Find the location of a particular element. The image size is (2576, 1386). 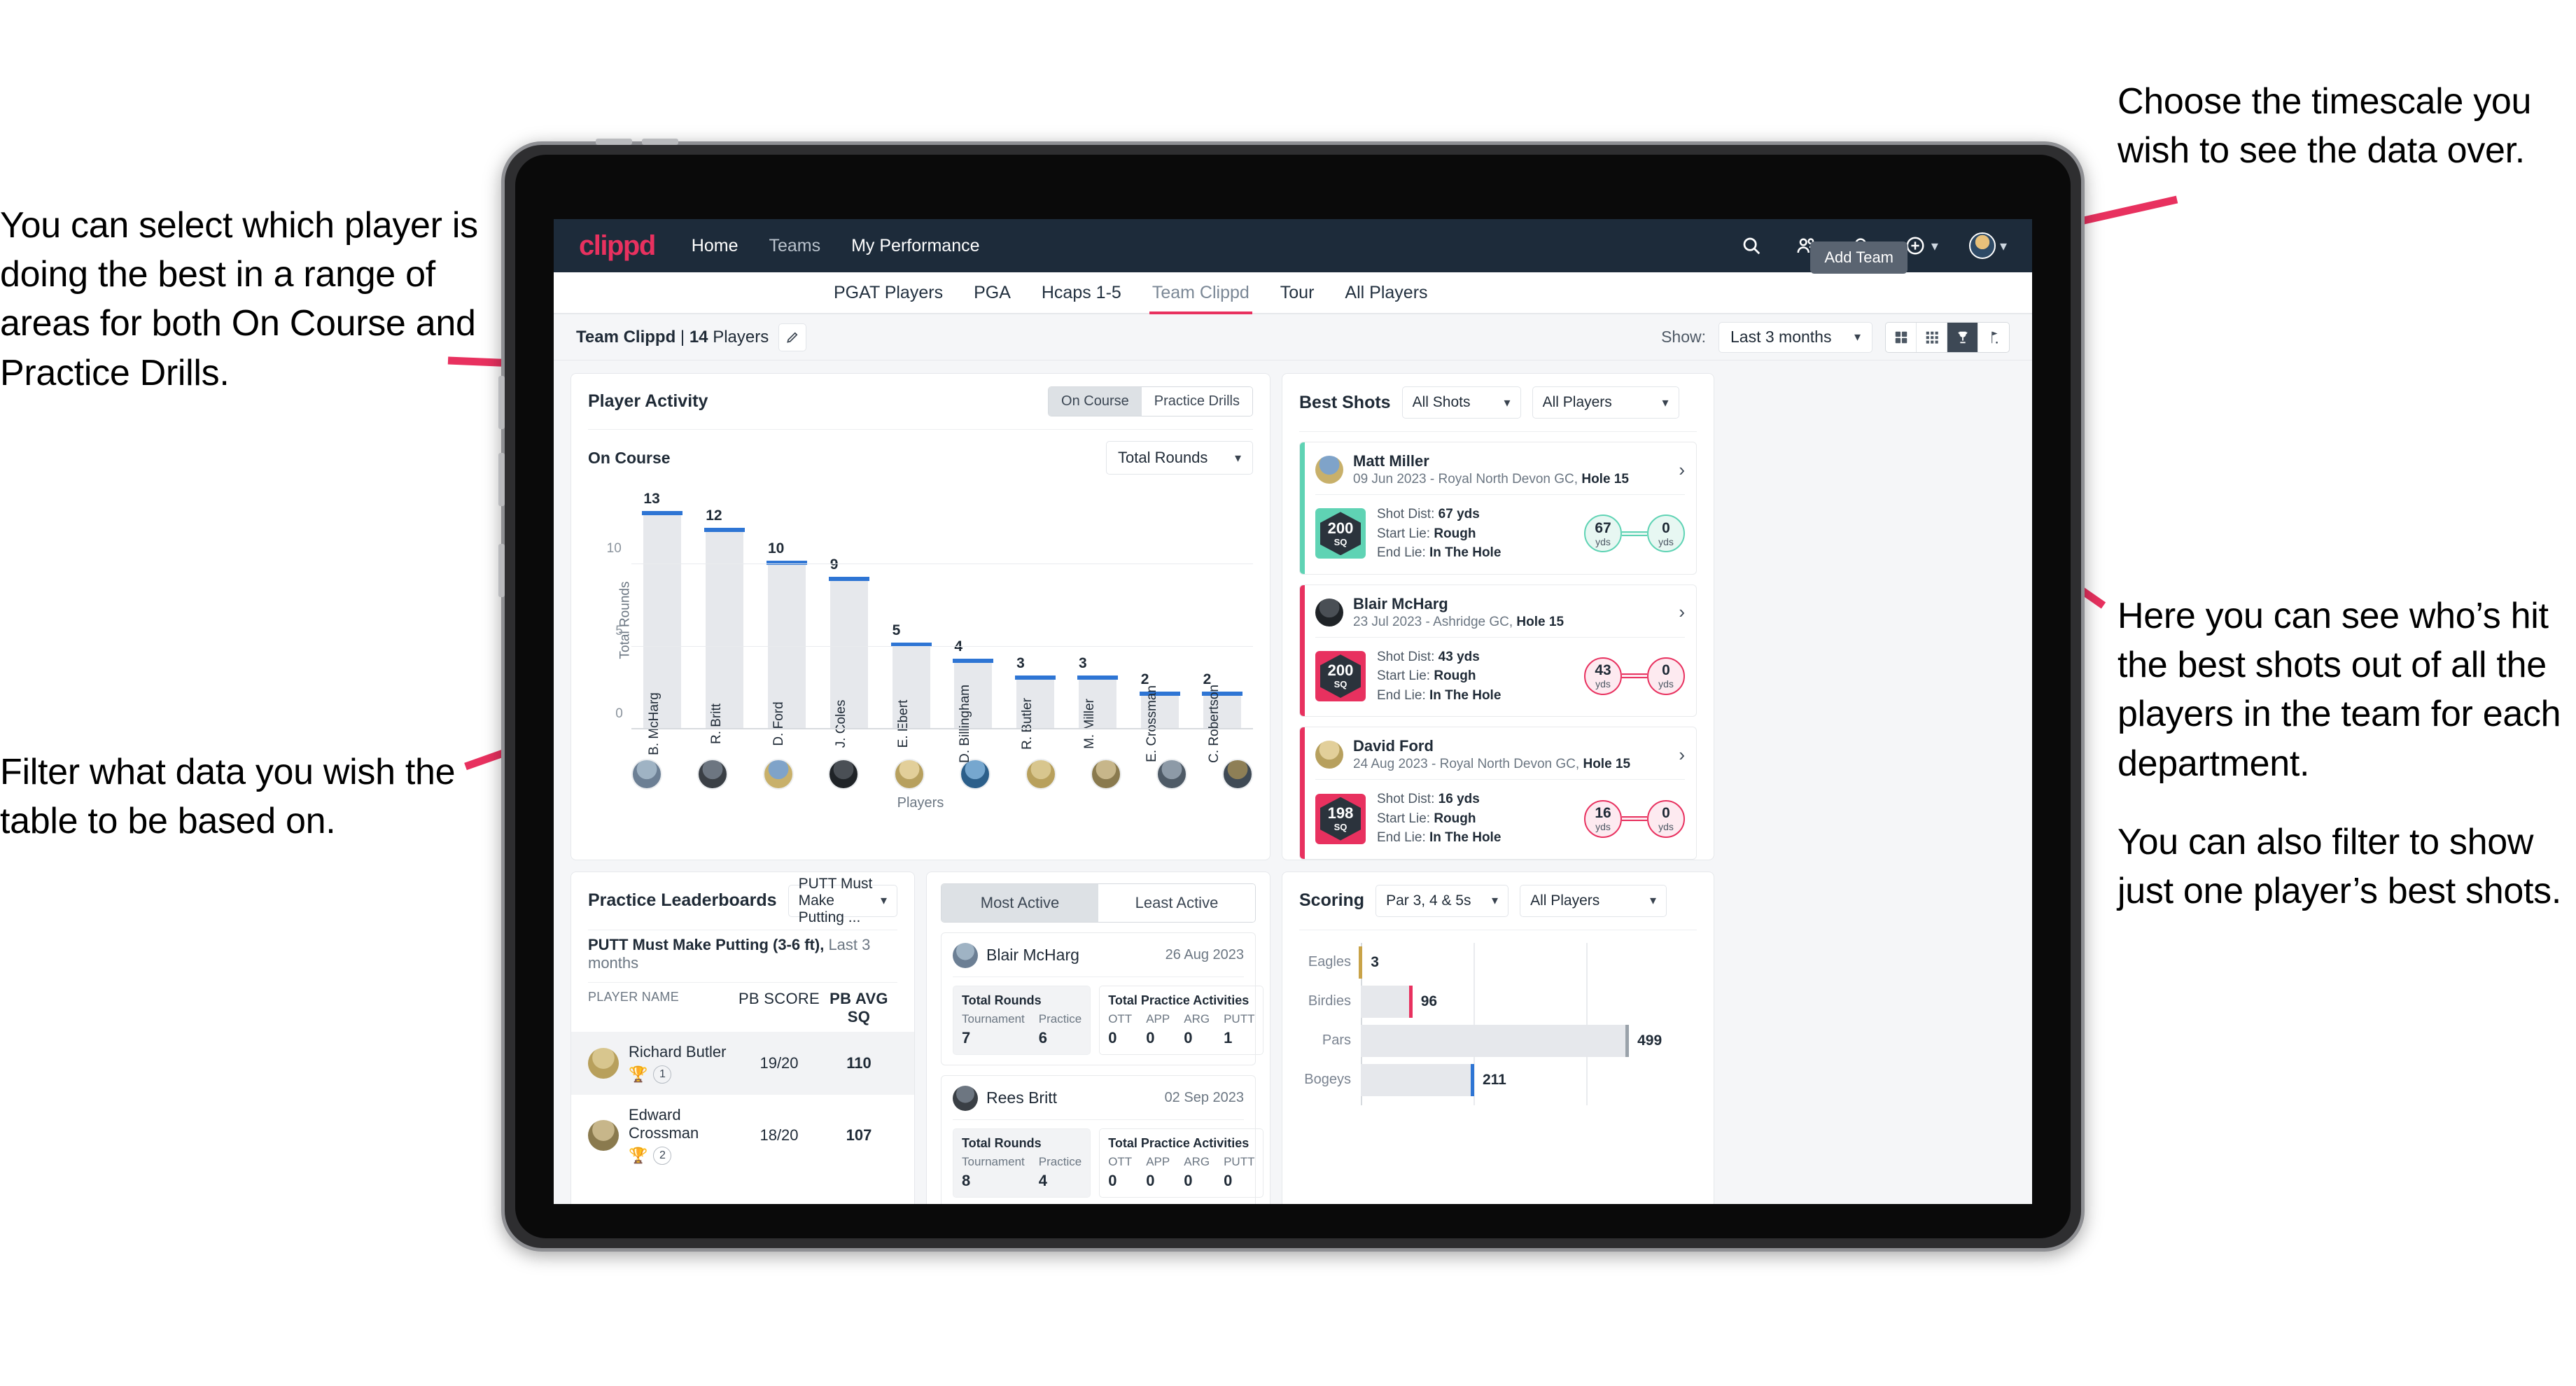

chart-bar-column: 2 C. Robertson is located at coordinates (1222, 630).